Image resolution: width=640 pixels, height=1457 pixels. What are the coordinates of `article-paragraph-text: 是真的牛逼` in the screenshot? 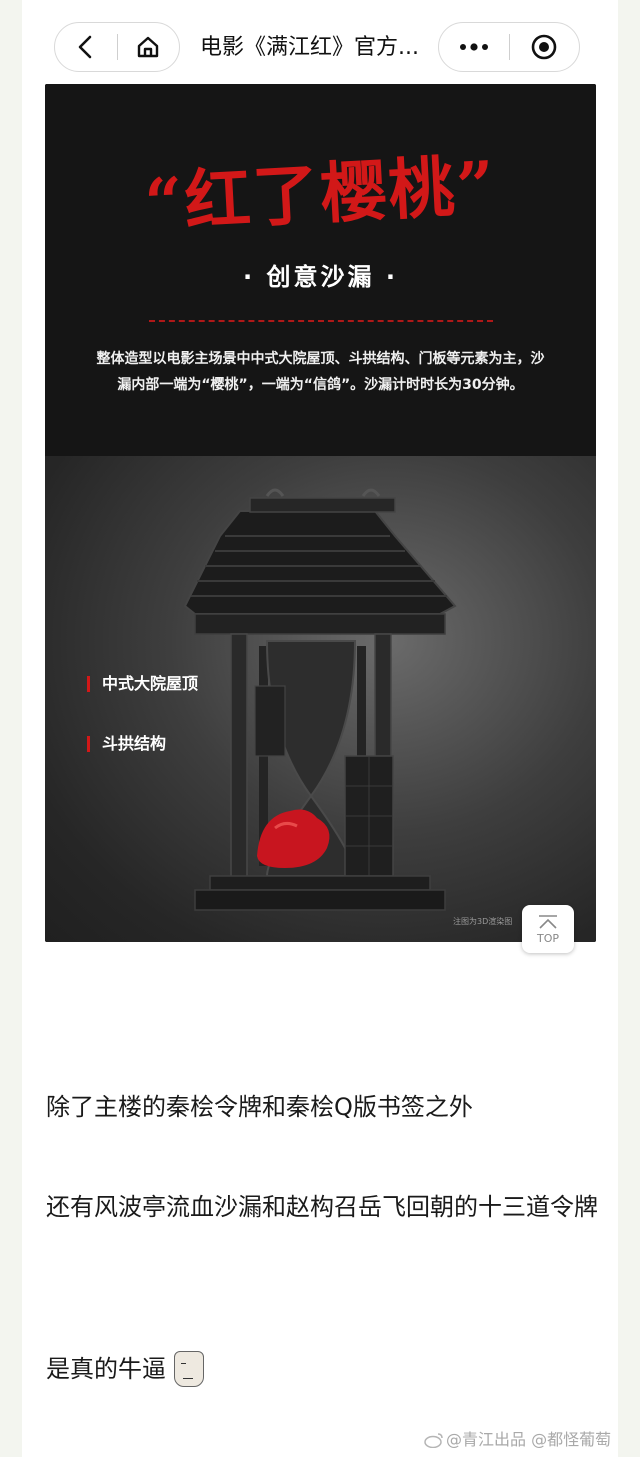 It's located at (106, 1369).